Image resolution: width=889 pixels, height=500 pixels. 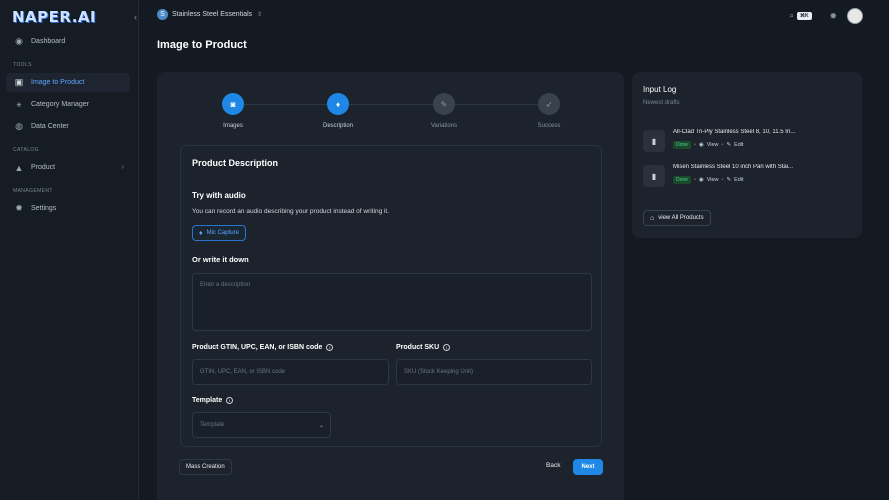 I want to click on step-label: Images, so click(x=233, y=126).